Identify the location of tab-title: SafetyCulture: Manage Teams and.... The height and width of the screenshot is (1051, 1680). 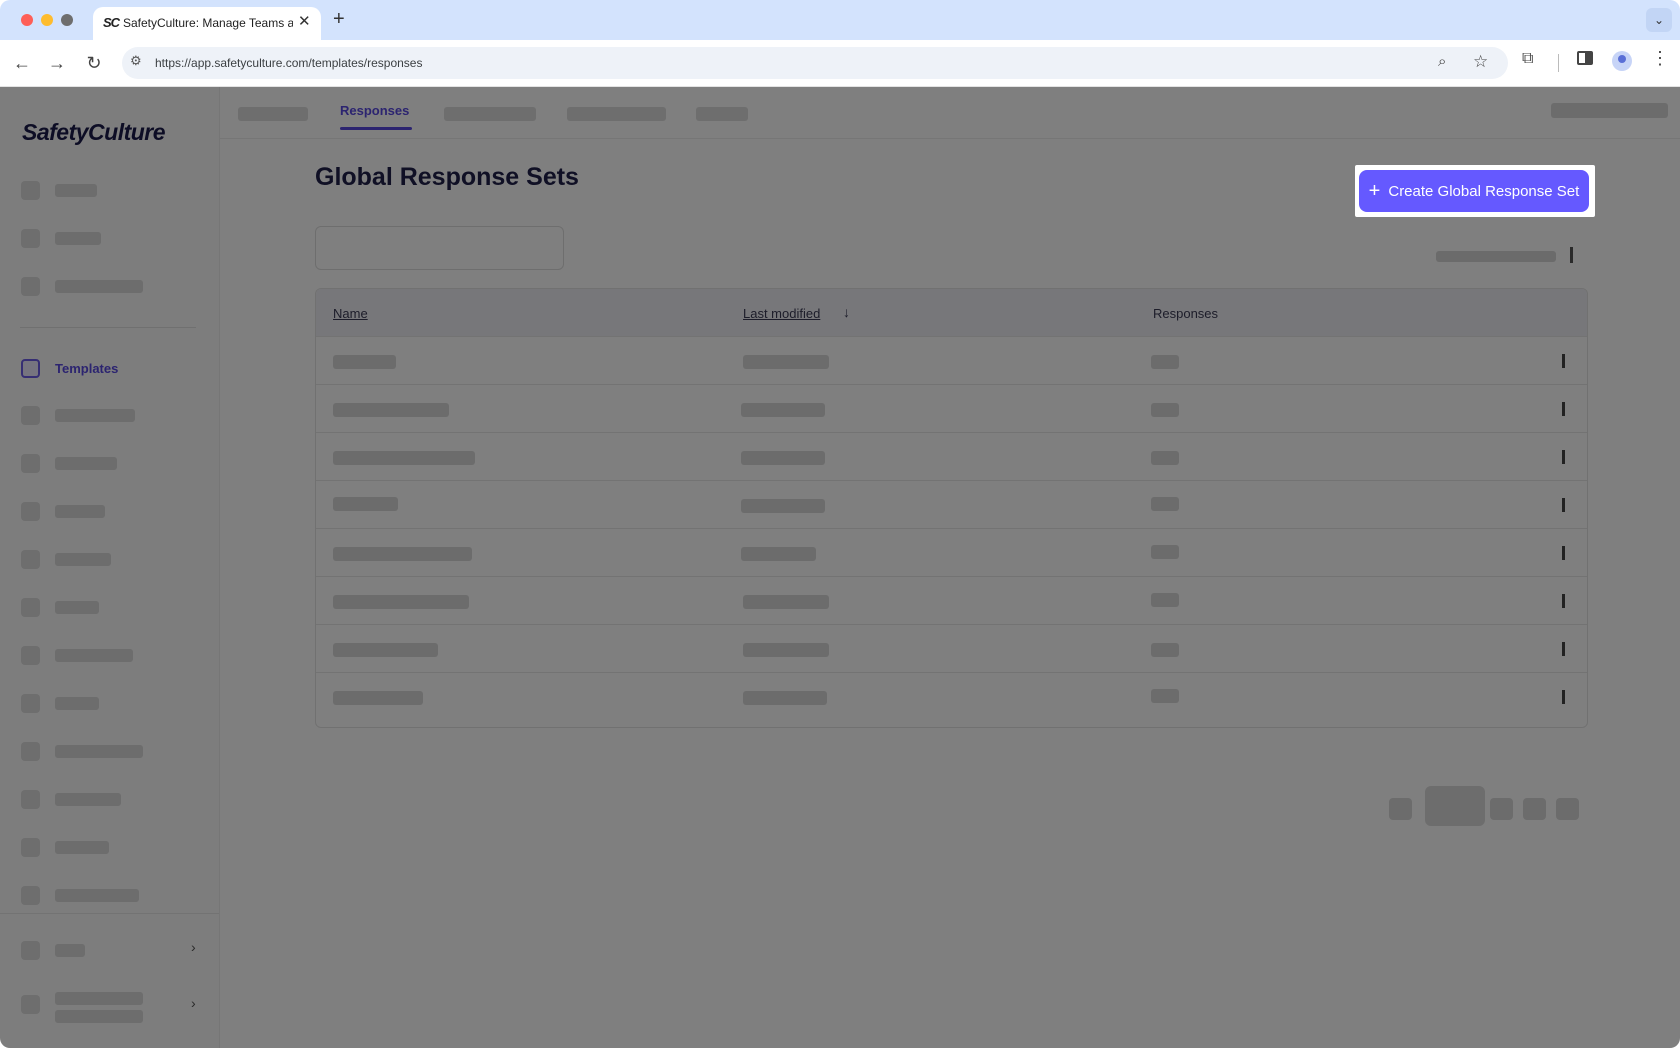
(208, 23).